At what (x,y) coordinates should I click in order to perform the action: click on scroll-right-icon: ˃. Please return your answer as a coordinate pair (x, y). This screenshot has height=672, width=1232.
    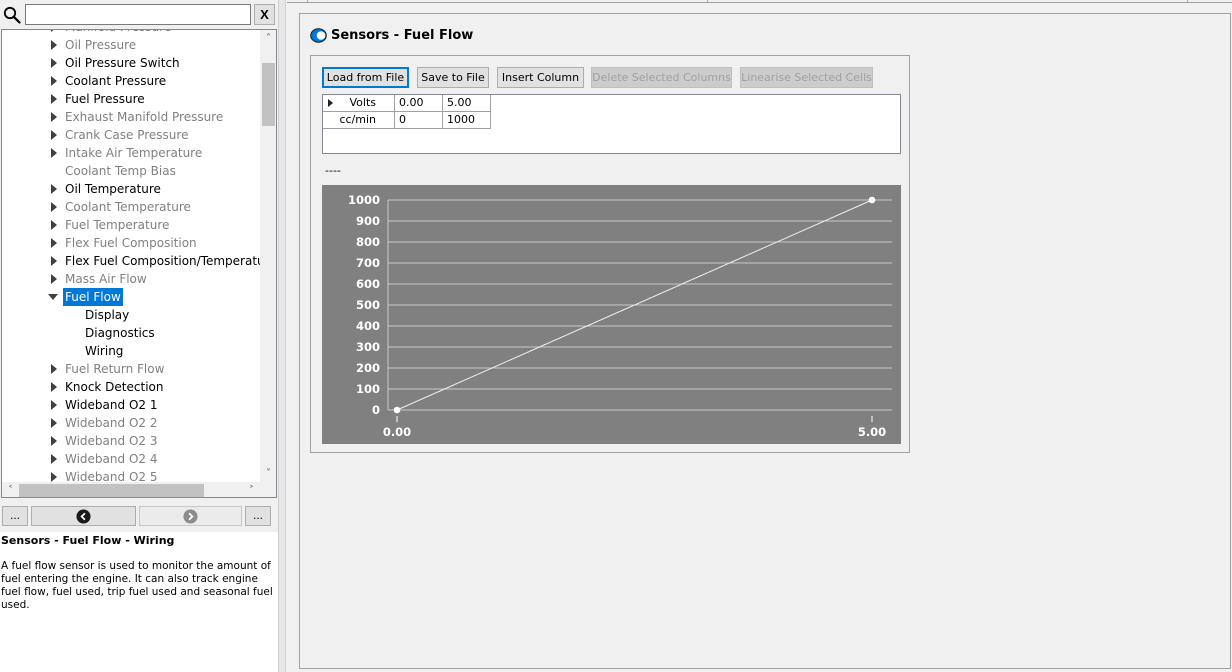
    Looking at the image, I should click on (251, 489).